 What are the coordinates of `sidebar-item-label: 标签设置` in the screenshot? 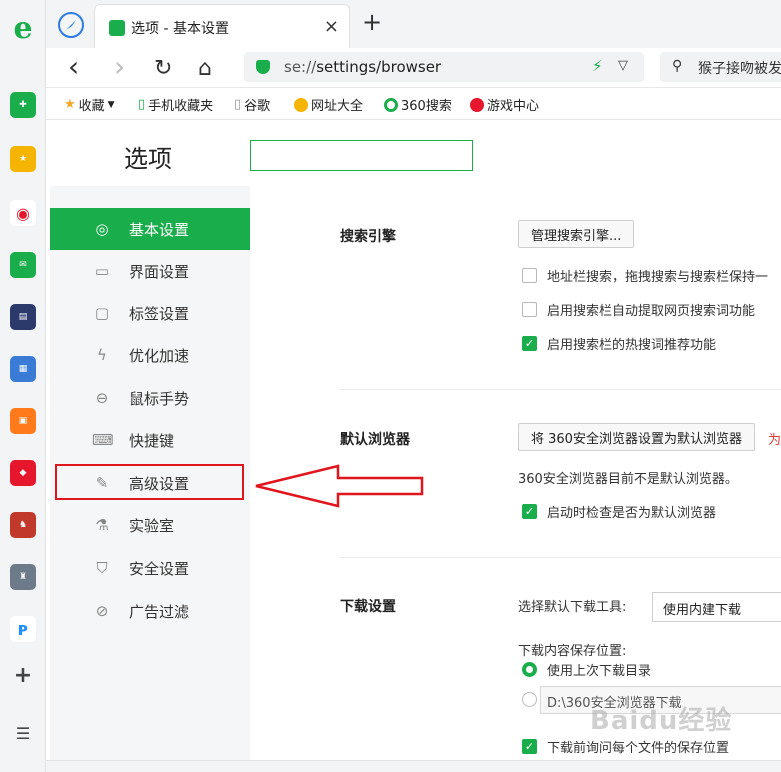 It's located at (159, 313).